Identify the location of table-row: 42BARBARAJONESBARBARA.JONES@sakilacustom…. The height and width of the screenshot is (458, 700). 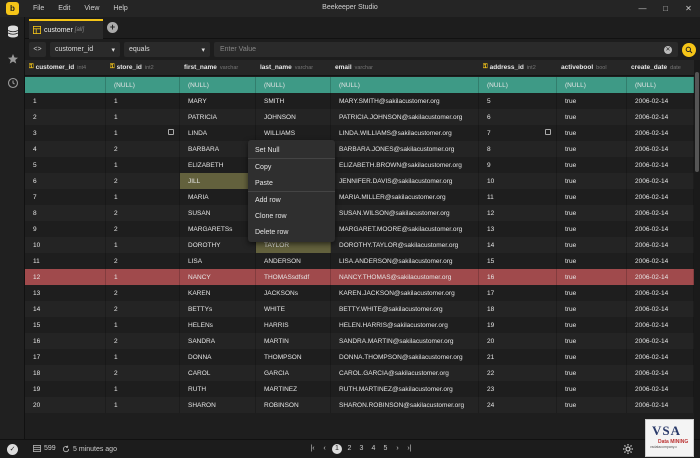
(359, 149).